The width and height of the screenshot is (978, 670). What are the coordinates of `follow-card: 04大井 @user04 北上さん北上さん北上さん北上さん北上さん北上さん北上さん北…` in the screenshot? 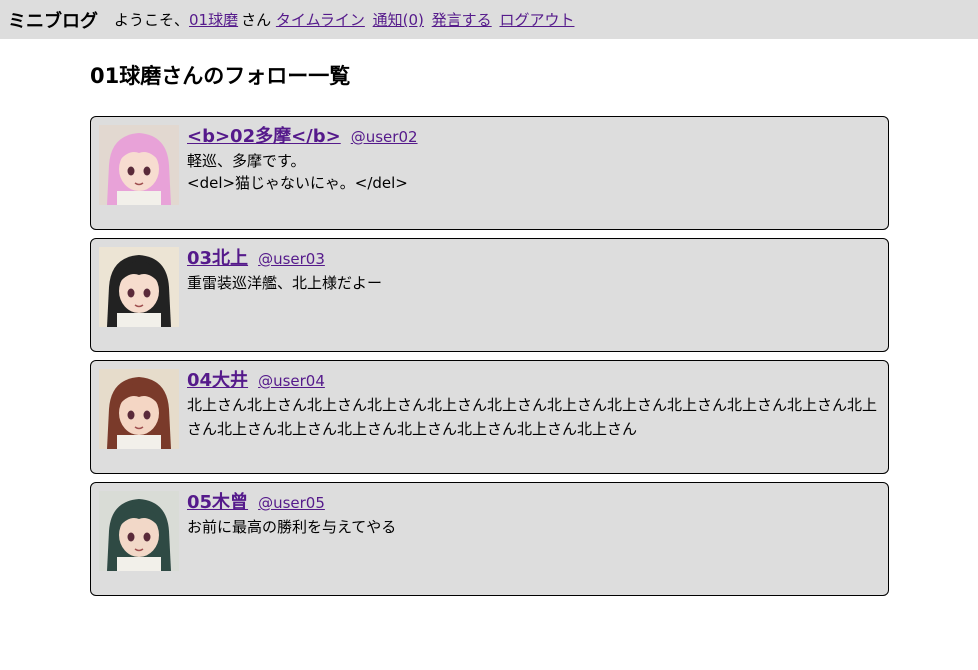 It's located at (489, 417).